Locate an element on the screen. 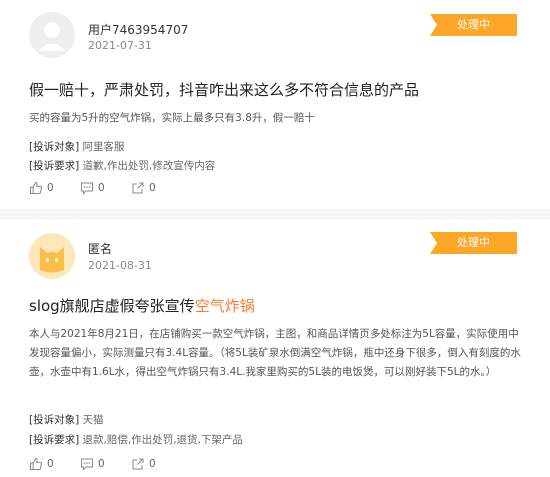  post-date: 2021-08-31 is located at coordinates (120, 265).